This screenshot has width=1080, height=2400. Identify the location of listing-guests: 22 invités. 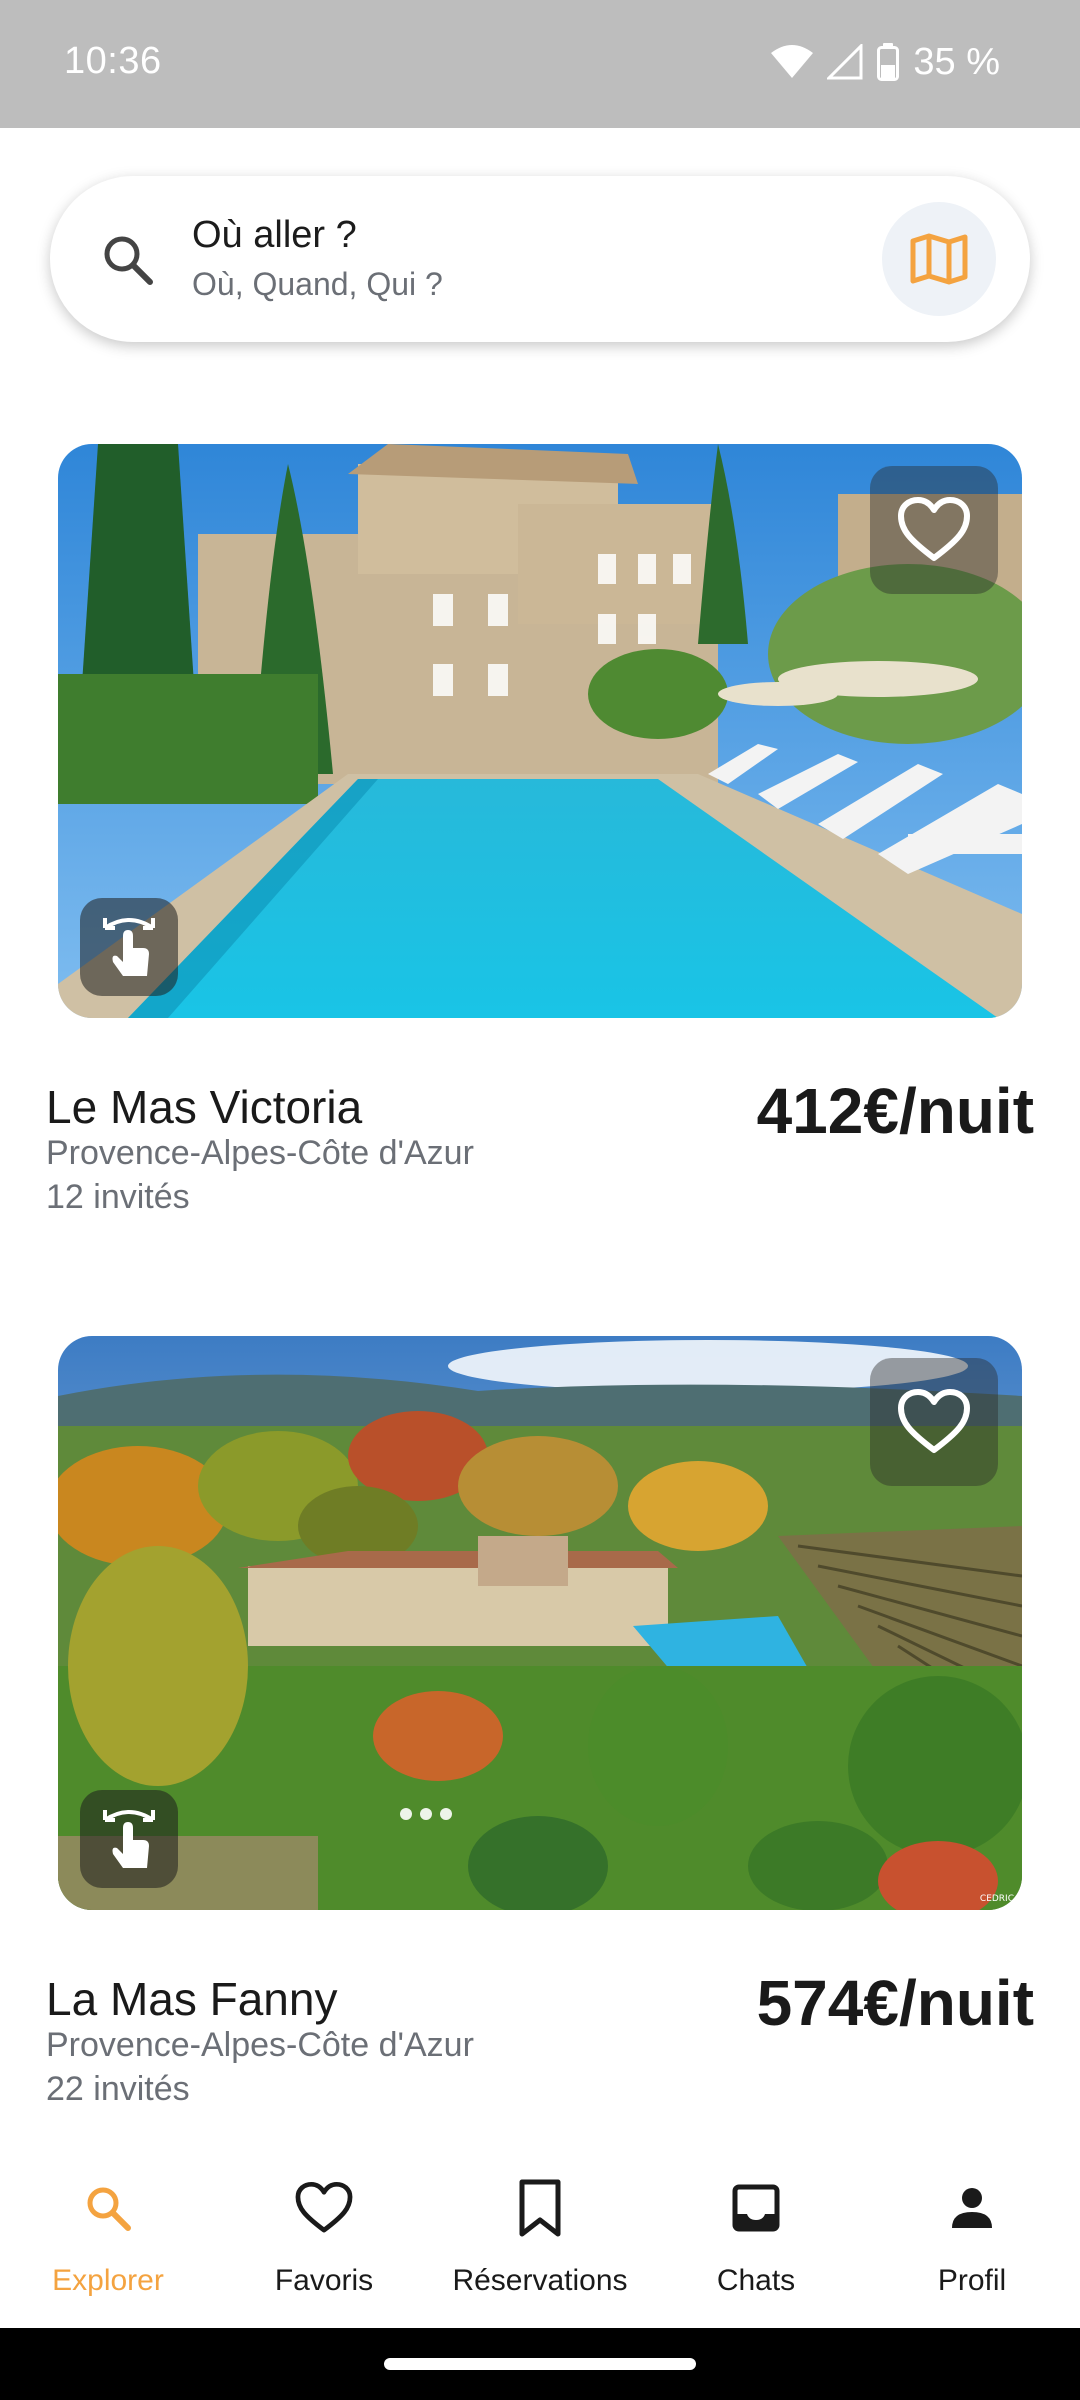
(118, 2089).